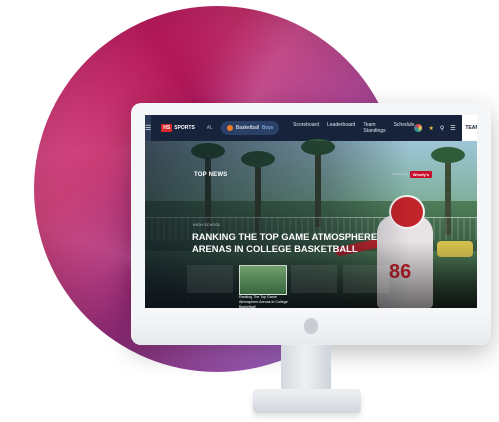 The width and height of the screenshot is (499, 422). I want to click on nav-link-scoreboard: Scoreboard, so click(306, 128).